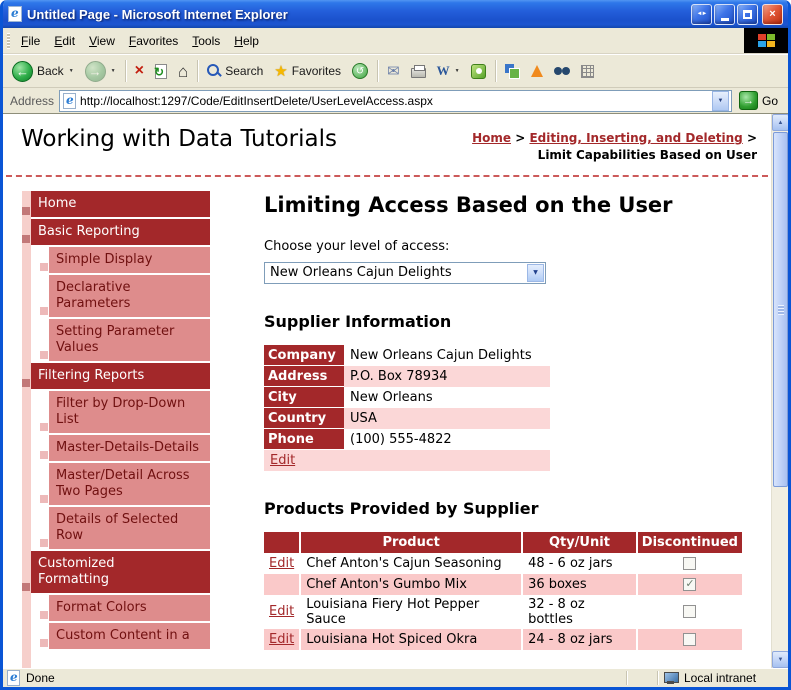 The width and height of the screenshot is (791, 690). What do you see at coordinates (246, 41) in the screenshot?
I see `menu-help: Help` at bounding box center [246, 41].